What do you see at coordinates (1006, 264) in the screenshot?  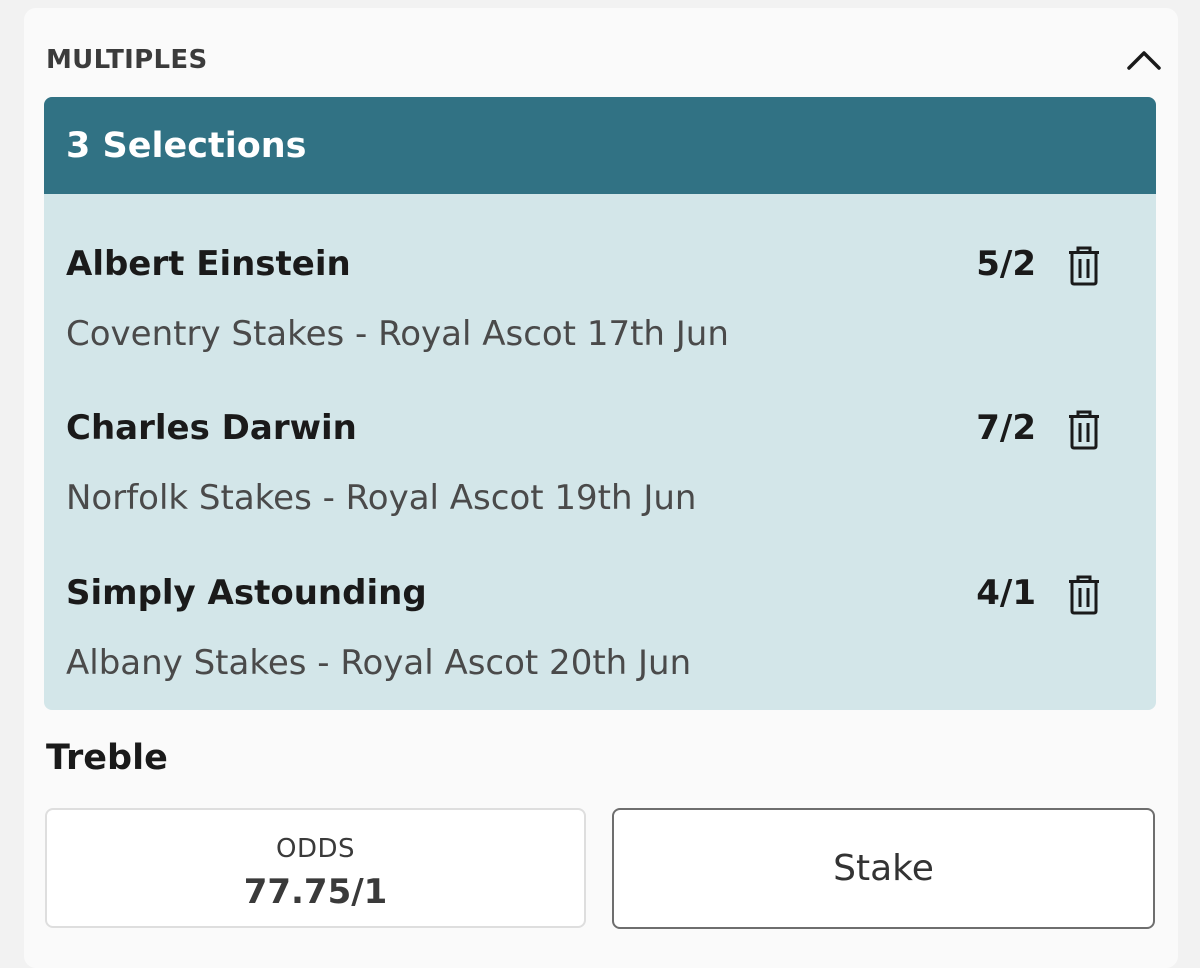 I see `selection-odds: 5/2` at bounding box center [1006, 264].